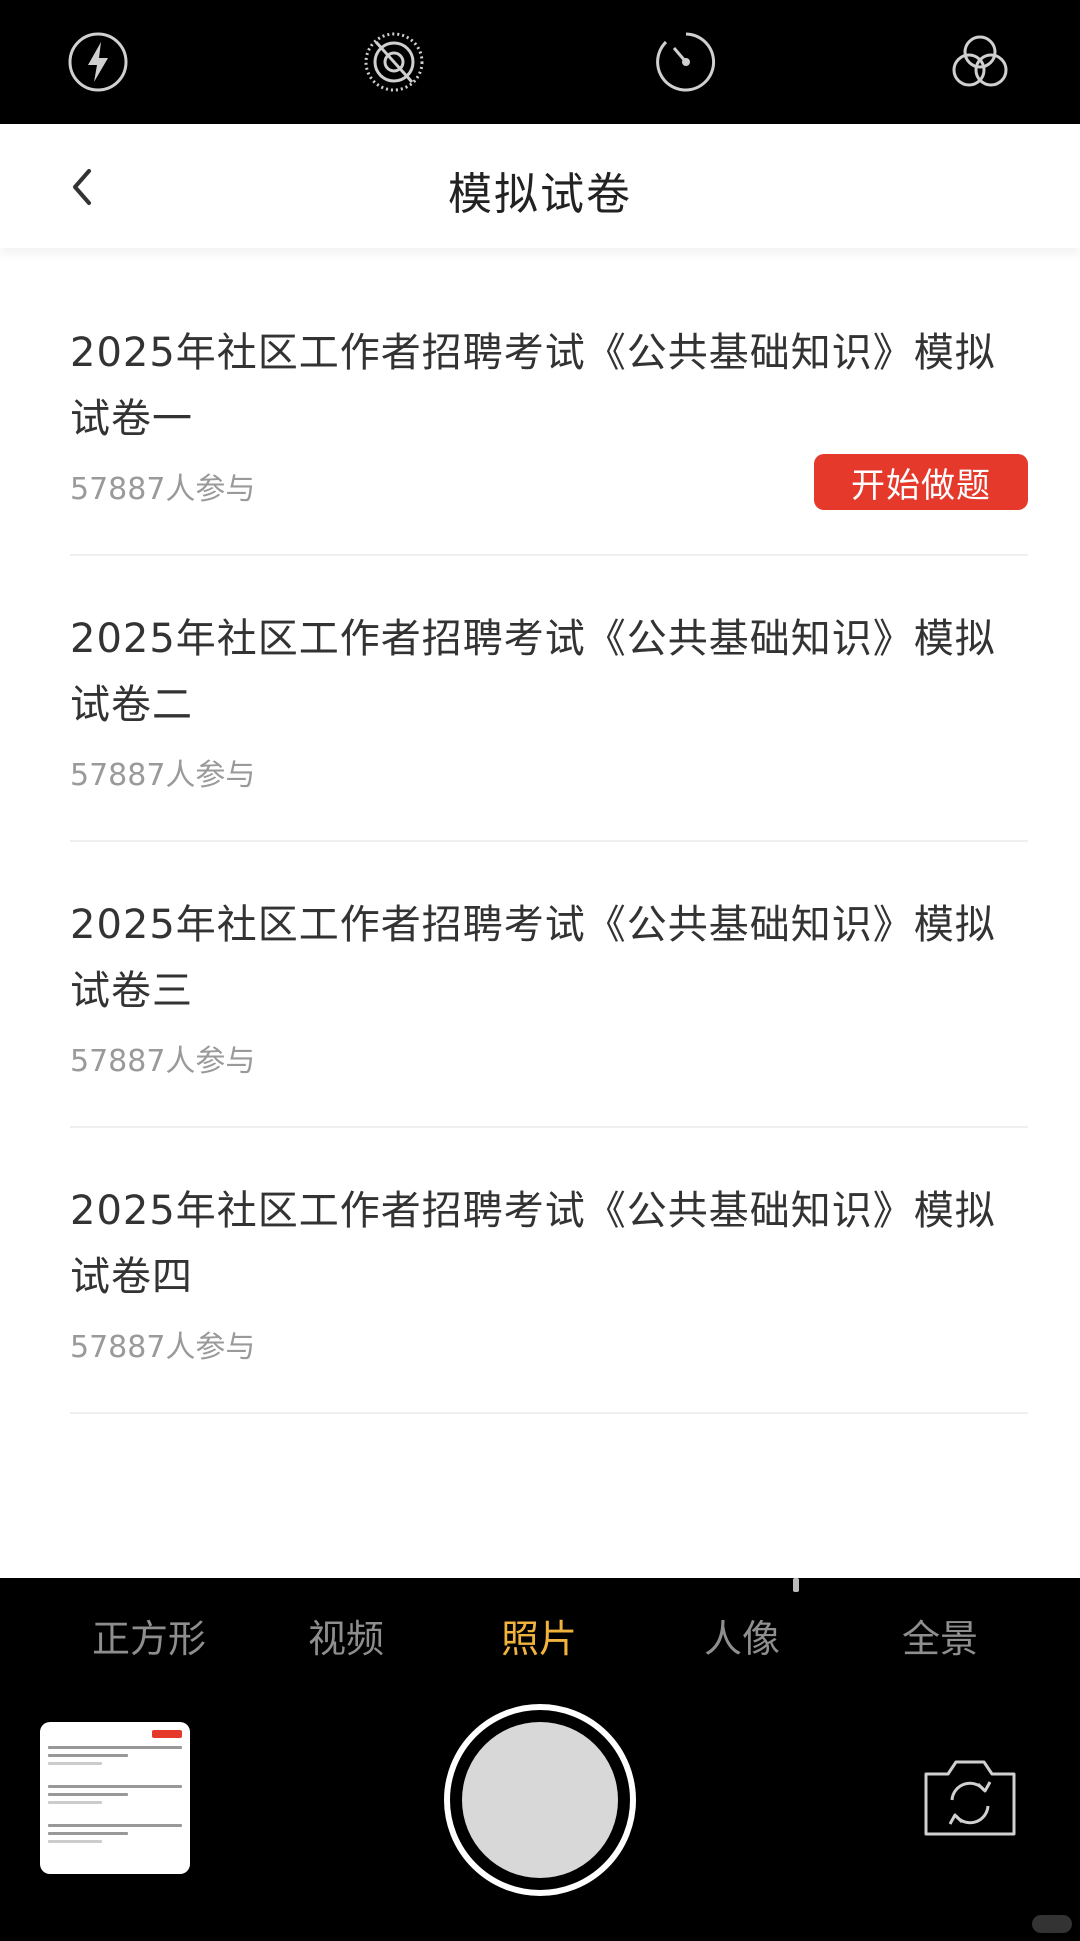 Image resolution: width=1080 pixels, height=1941 pixels. I want to click on camera-top-toolbar, so click(540, 62).